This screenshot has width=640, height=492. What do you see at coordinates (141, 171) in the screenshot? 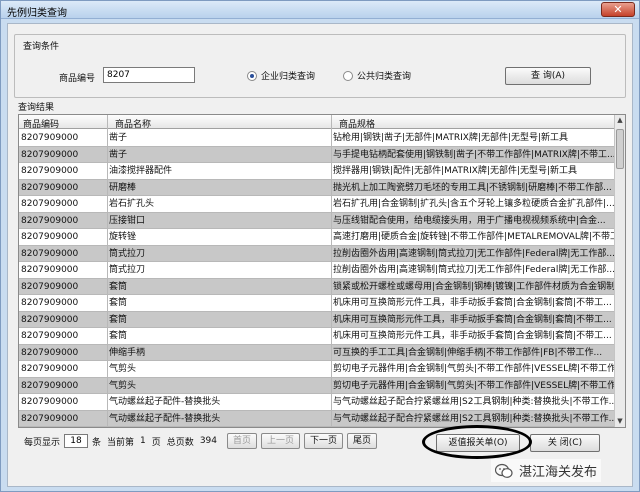
I see `cell-name: 油漆搅拌器配件` at bounding box center [141, 171].